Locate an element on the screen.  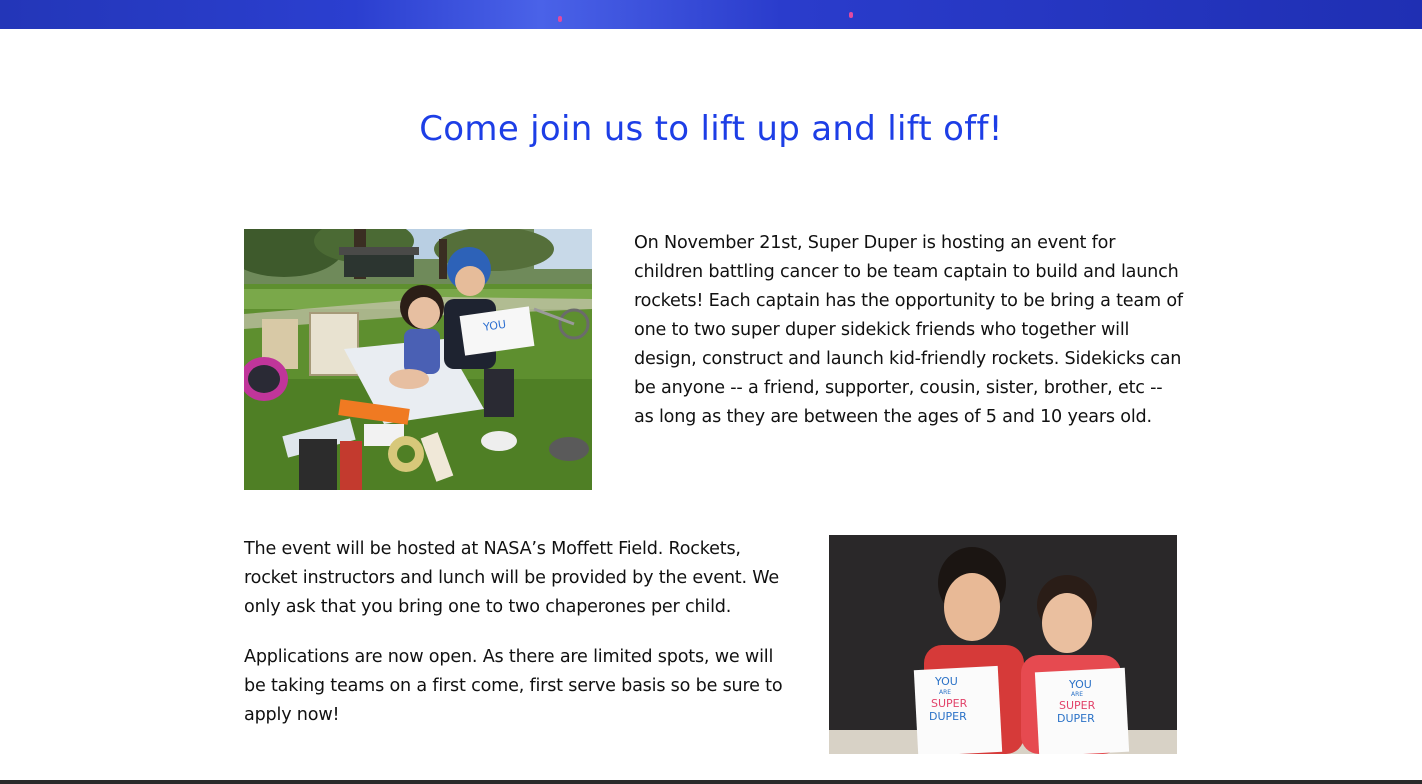
kids-photo-illustration: YOU ARE SUPER DUPER YOU ARE SUPER DUPER is located at coordinates (1003, 644).